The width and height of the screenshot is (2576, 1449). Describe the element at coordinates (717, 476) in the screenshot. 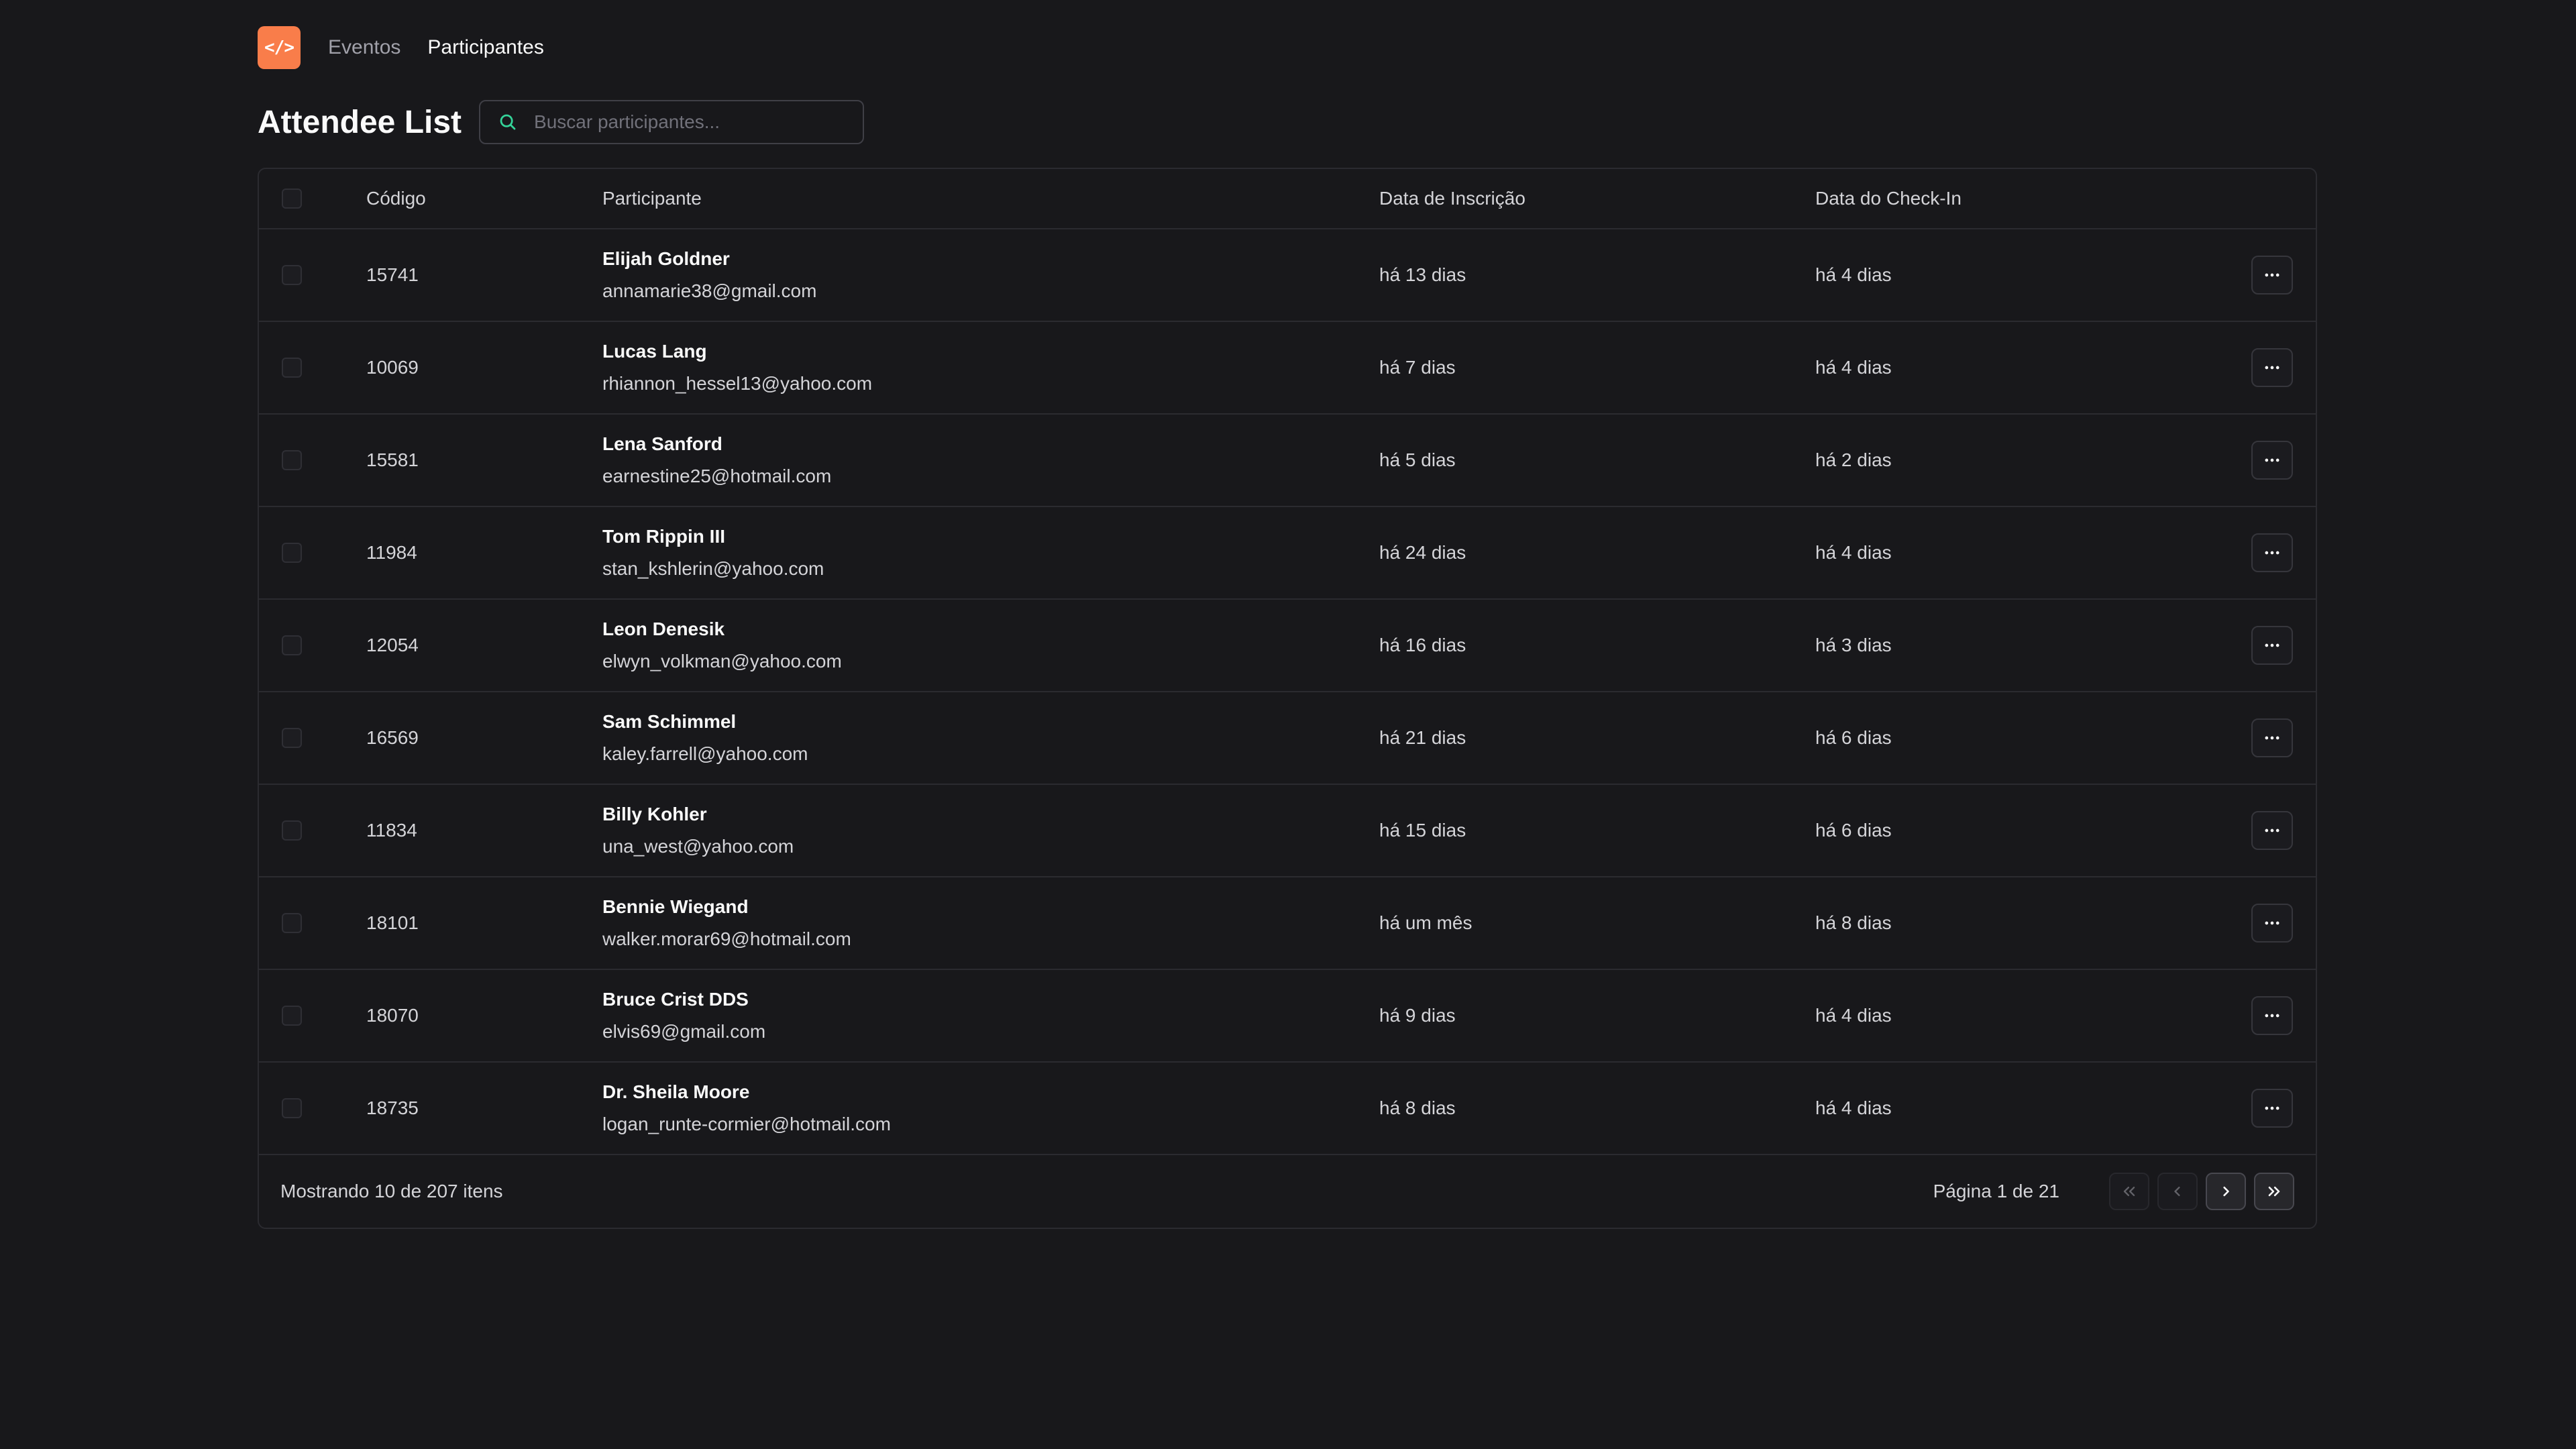

I see `attendee-email: earnestine25@hotmail.com` at that location.